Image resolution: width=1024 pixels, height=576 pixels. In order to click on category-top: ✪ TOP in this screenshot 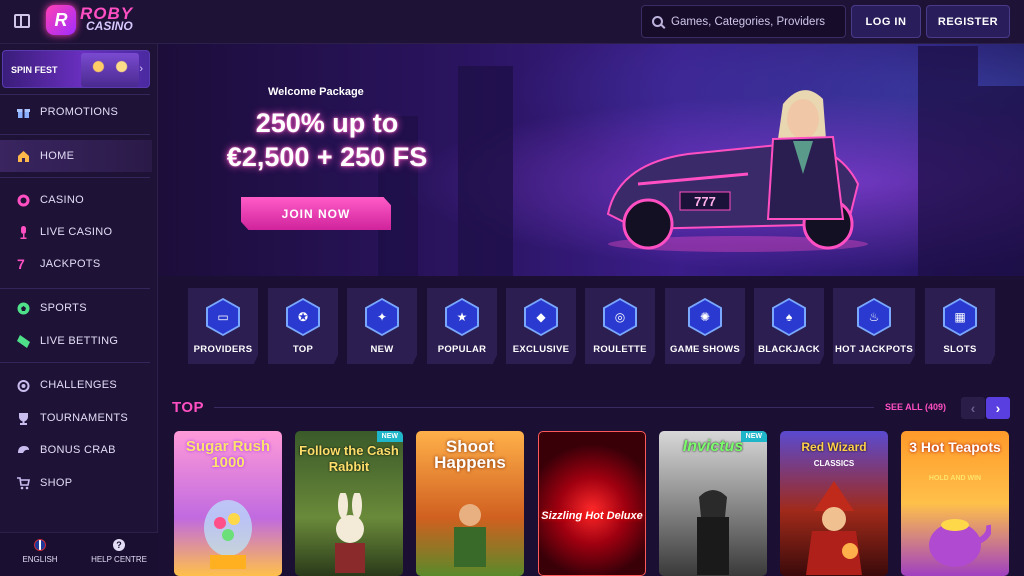, I will do `click(303, 326)`.